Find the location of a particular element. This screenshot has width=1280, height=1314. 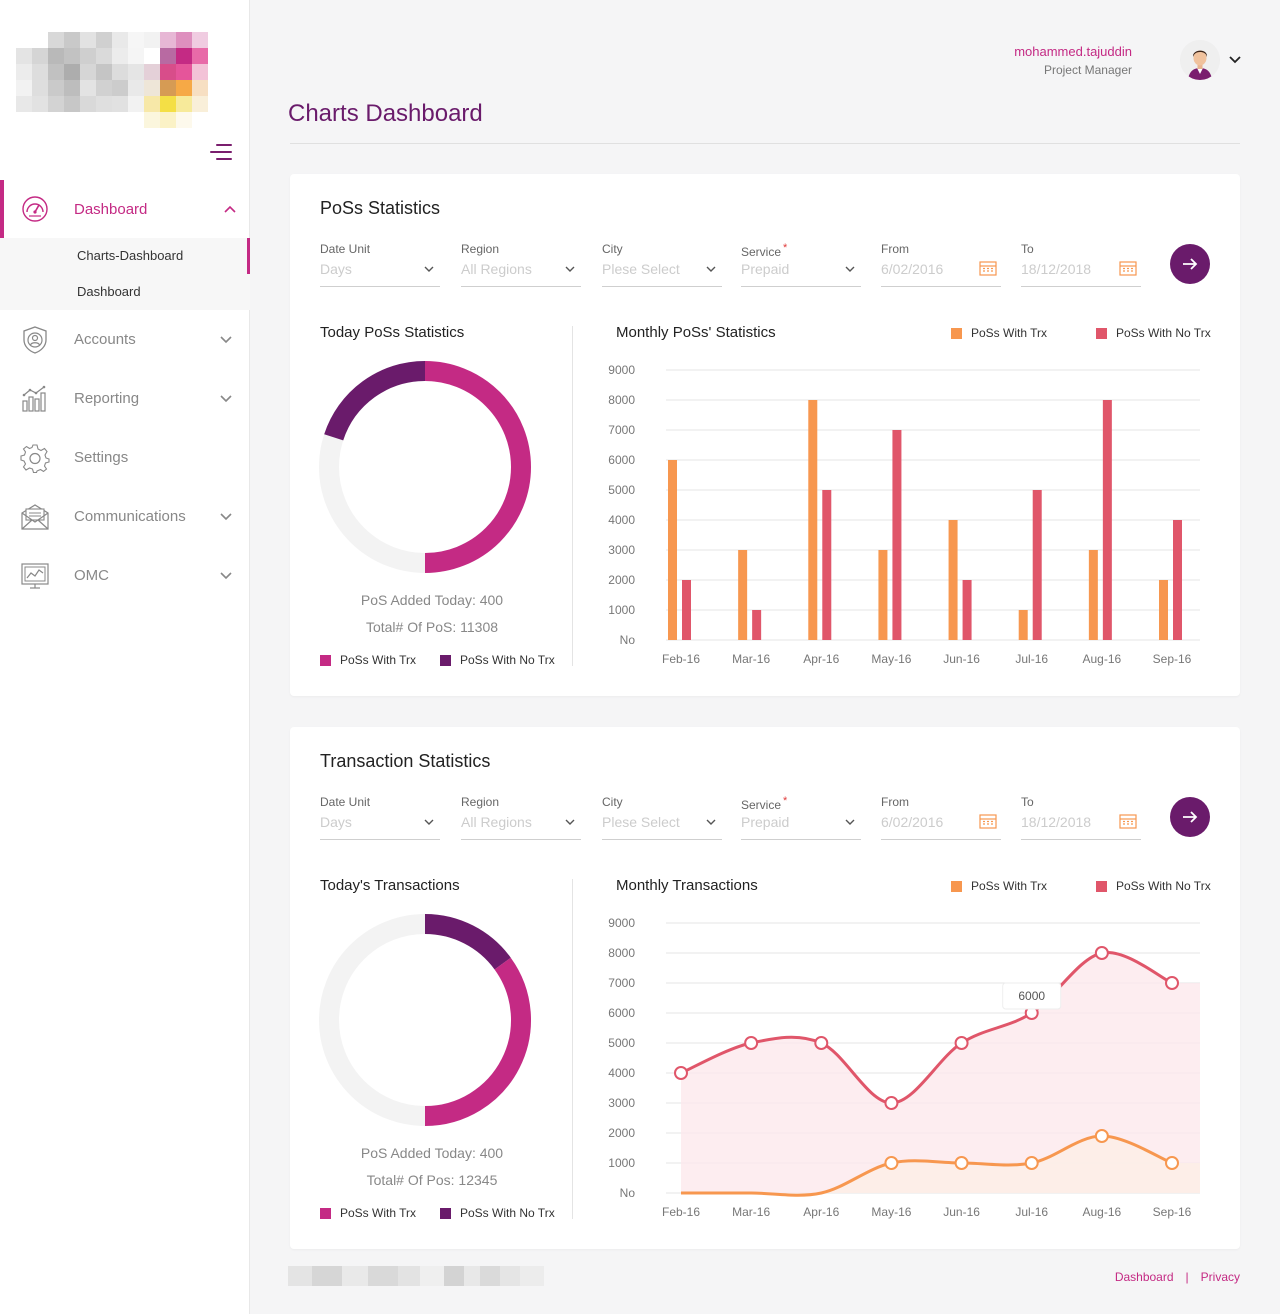

x-tick-label: Jul-16 is located at coordinates (1031, 1212).